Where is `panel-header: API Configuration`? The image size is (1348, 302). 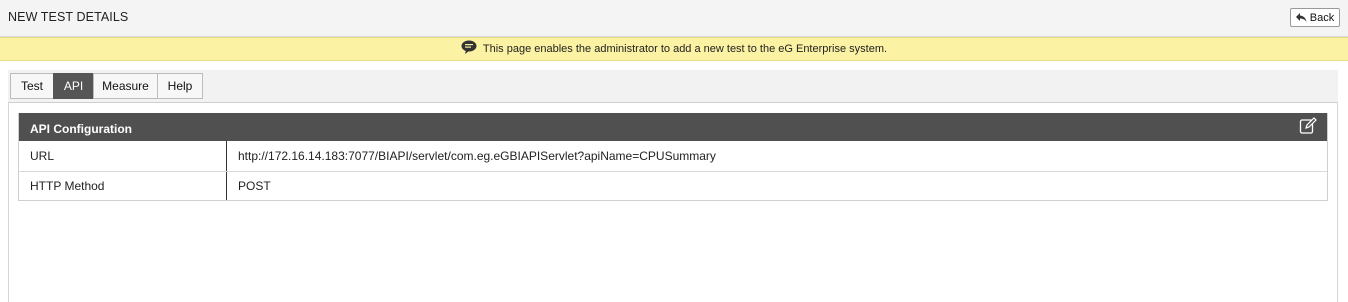 panel-header: API Configuration is located at coordinates (673, 127).